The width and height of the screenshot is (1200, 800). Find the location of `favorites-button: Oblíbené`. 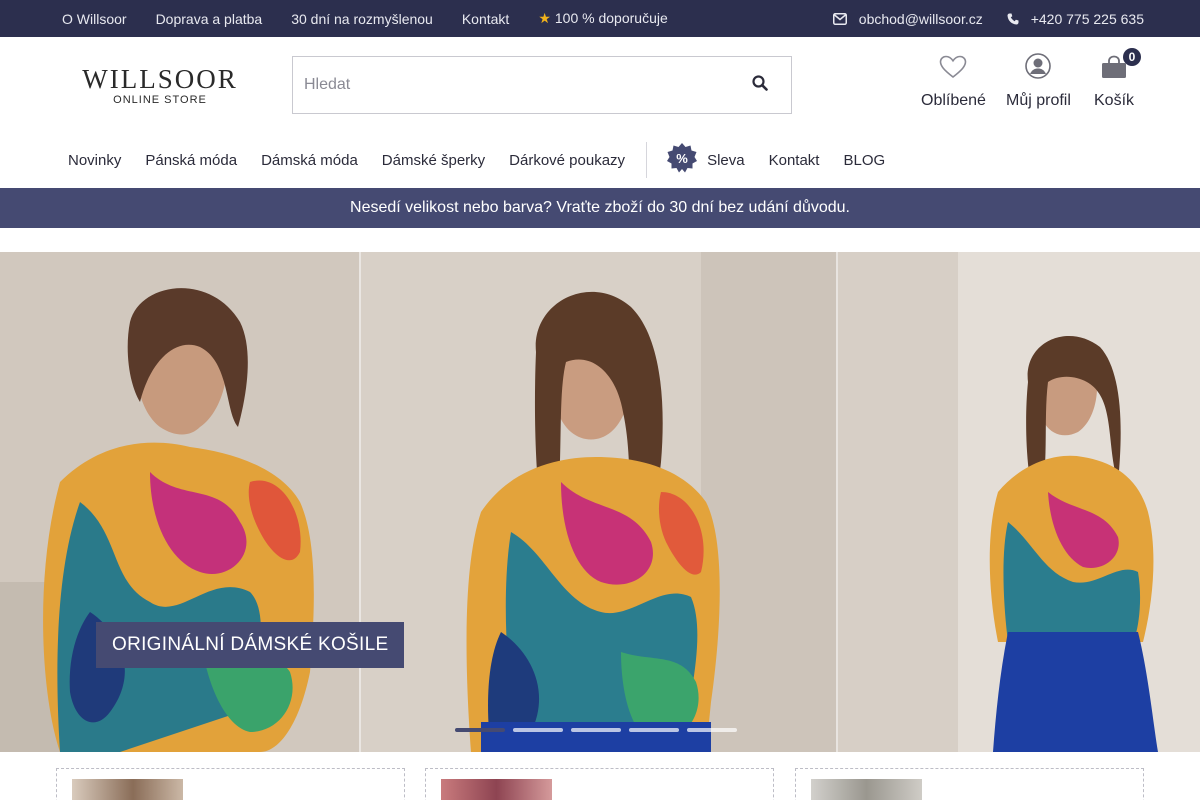

favorites-button: Oblíbené is located at coordinates (953, 82).